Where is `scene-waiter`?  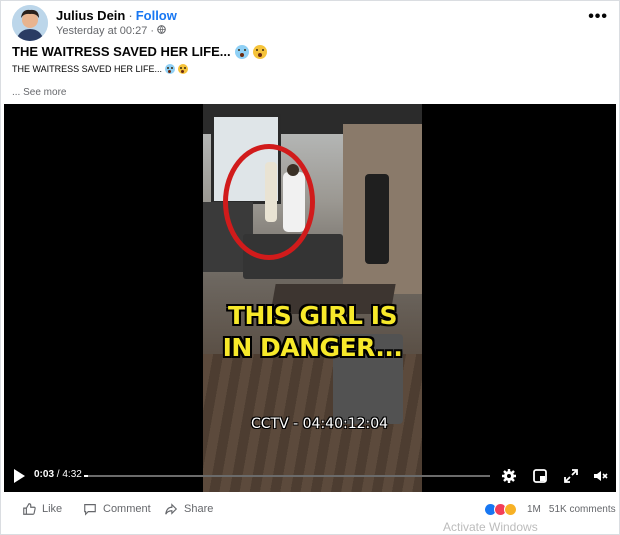
scene-waiter is located at coordinates (377, 219).